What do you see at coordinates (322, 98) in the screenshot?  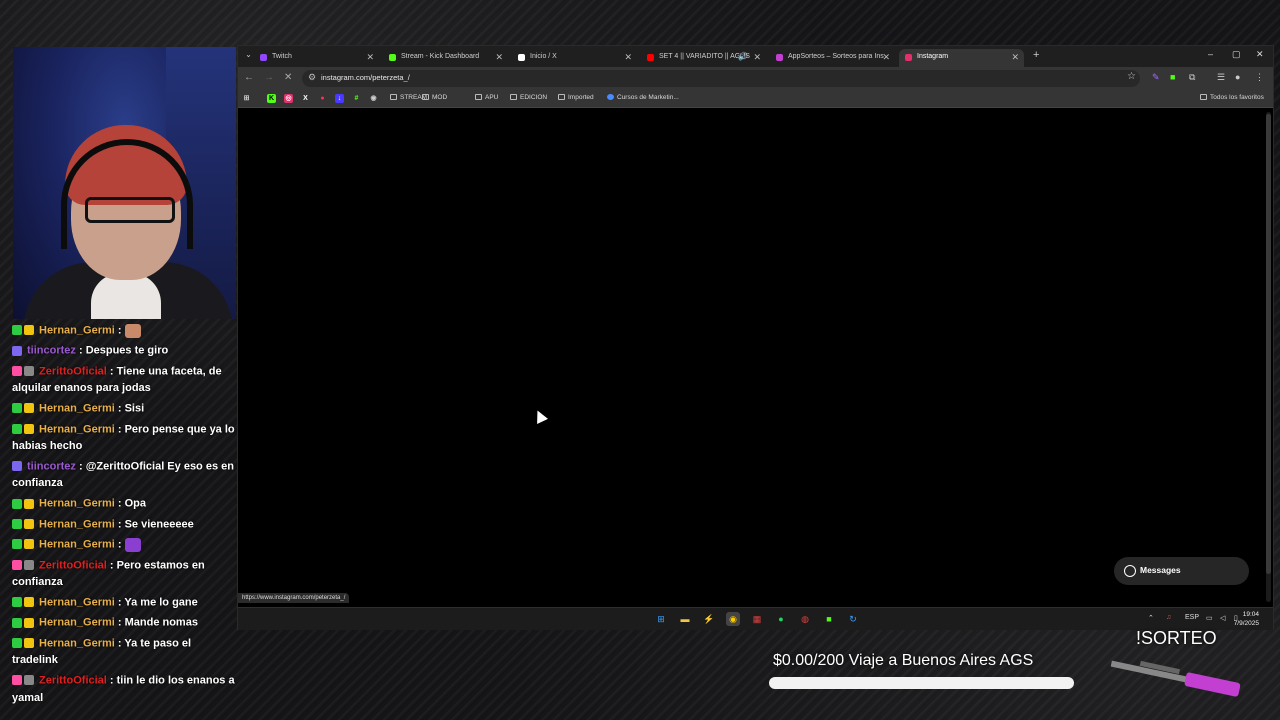 I see `bookmark-record-icon: ●` at bounding box center [322, 98].